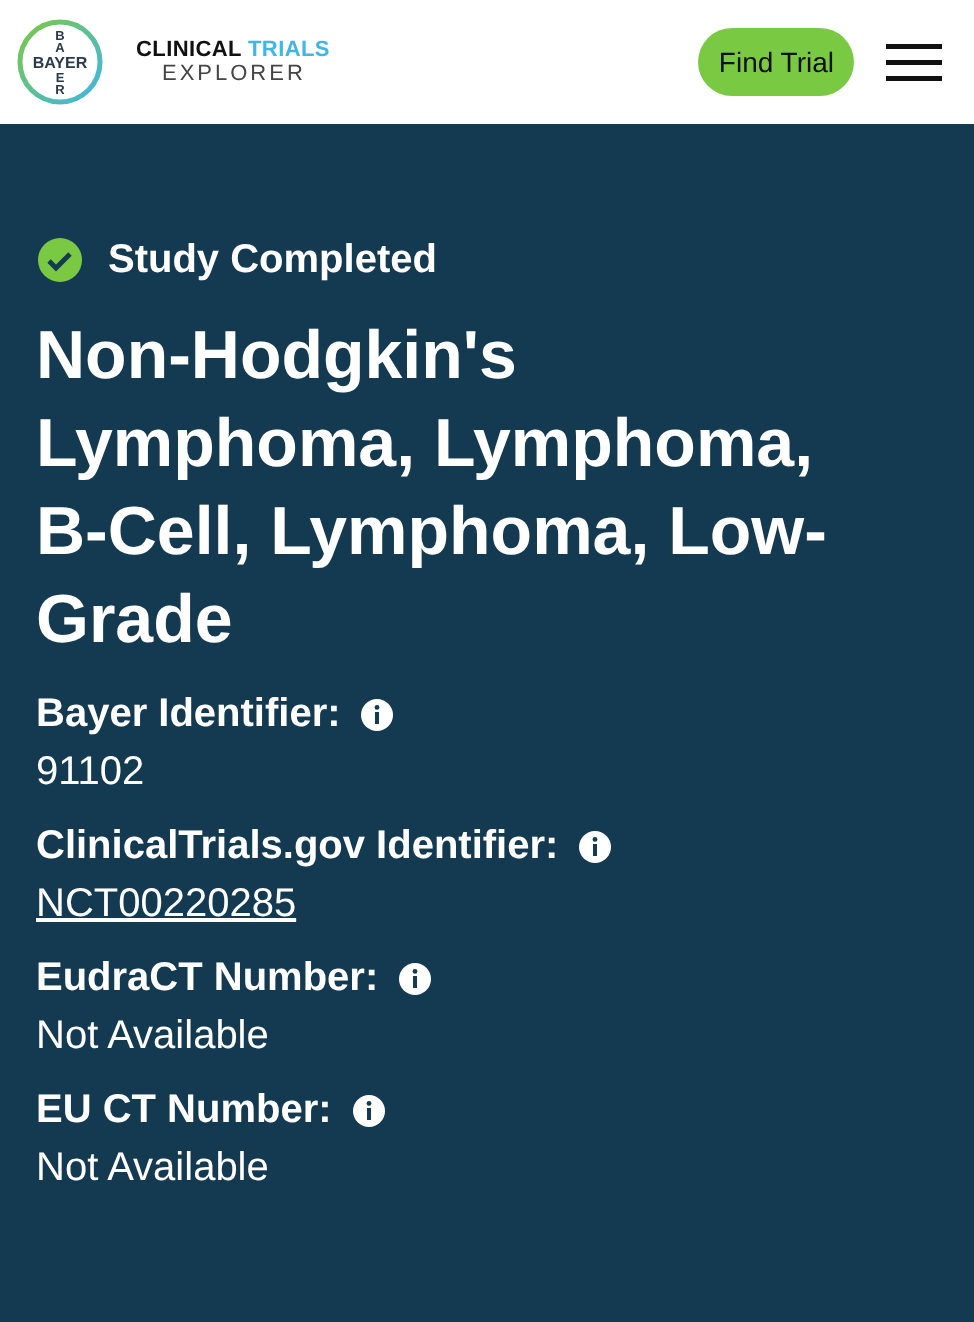 Image resolution: width=974 pixels, height=1322 pixels. I want to click on find-trial-button: Find Trial, so click(776, 62).